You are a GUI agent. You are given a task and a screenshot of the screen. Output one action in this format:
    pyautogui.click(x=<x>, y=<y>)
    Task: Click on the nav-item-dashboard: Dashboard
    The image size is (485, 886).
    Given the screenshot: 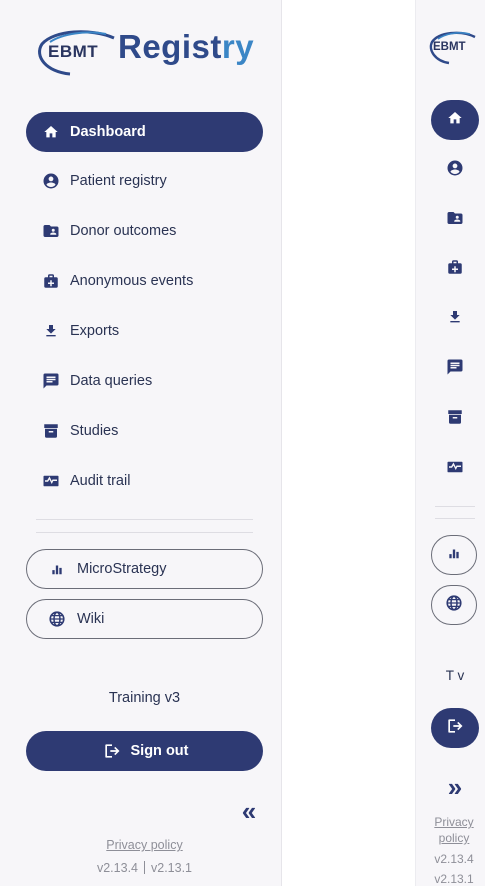 What is the action you would take?
    pyautogui.click(x=144, y=132)
    